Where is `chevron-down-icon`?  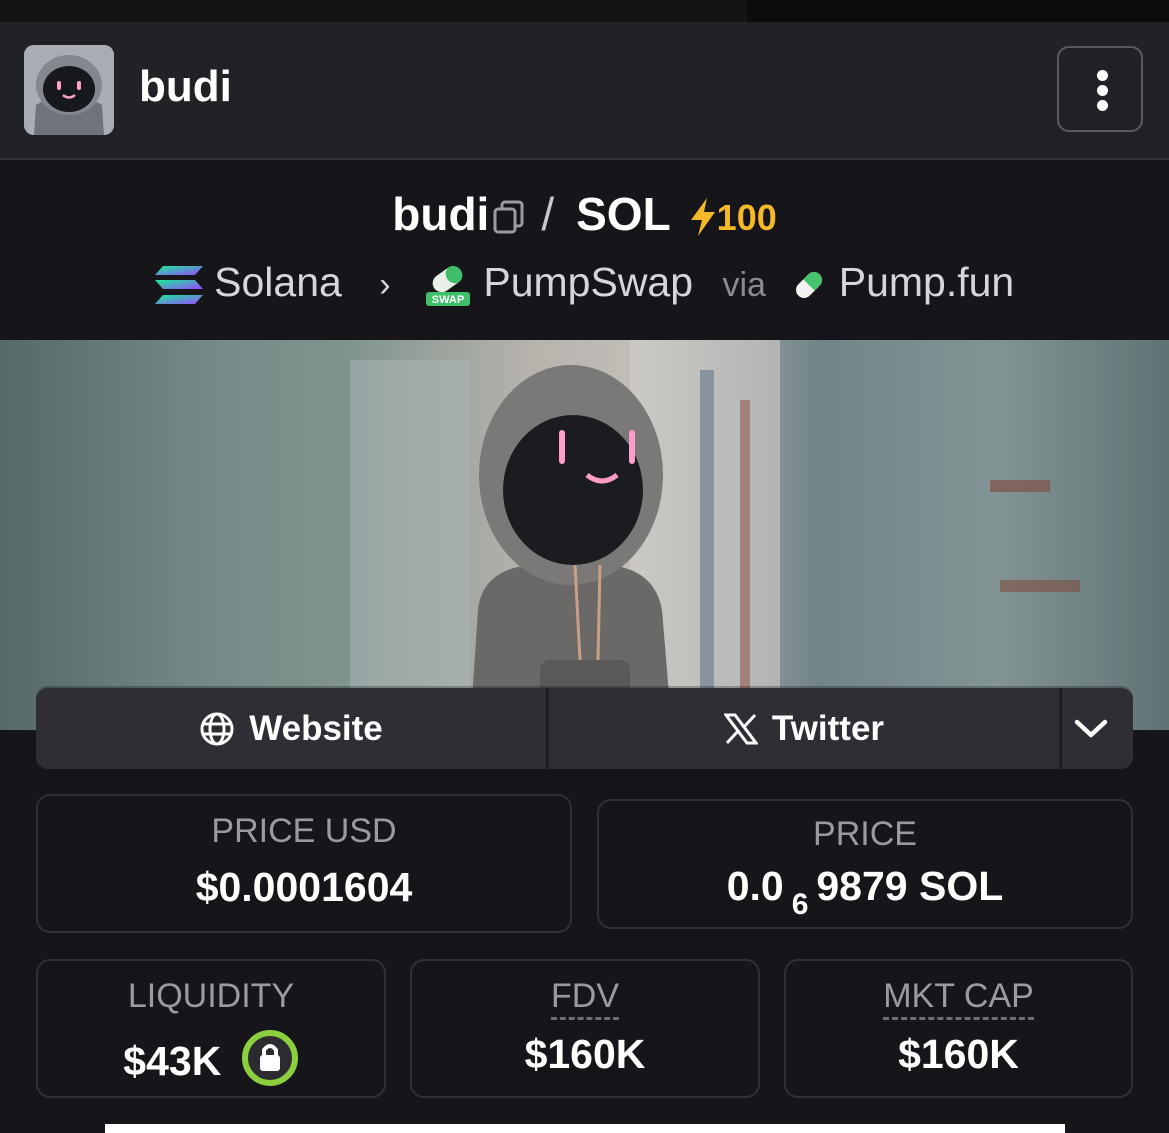
chevron-down-icon is located at coordinates (1090, 728).